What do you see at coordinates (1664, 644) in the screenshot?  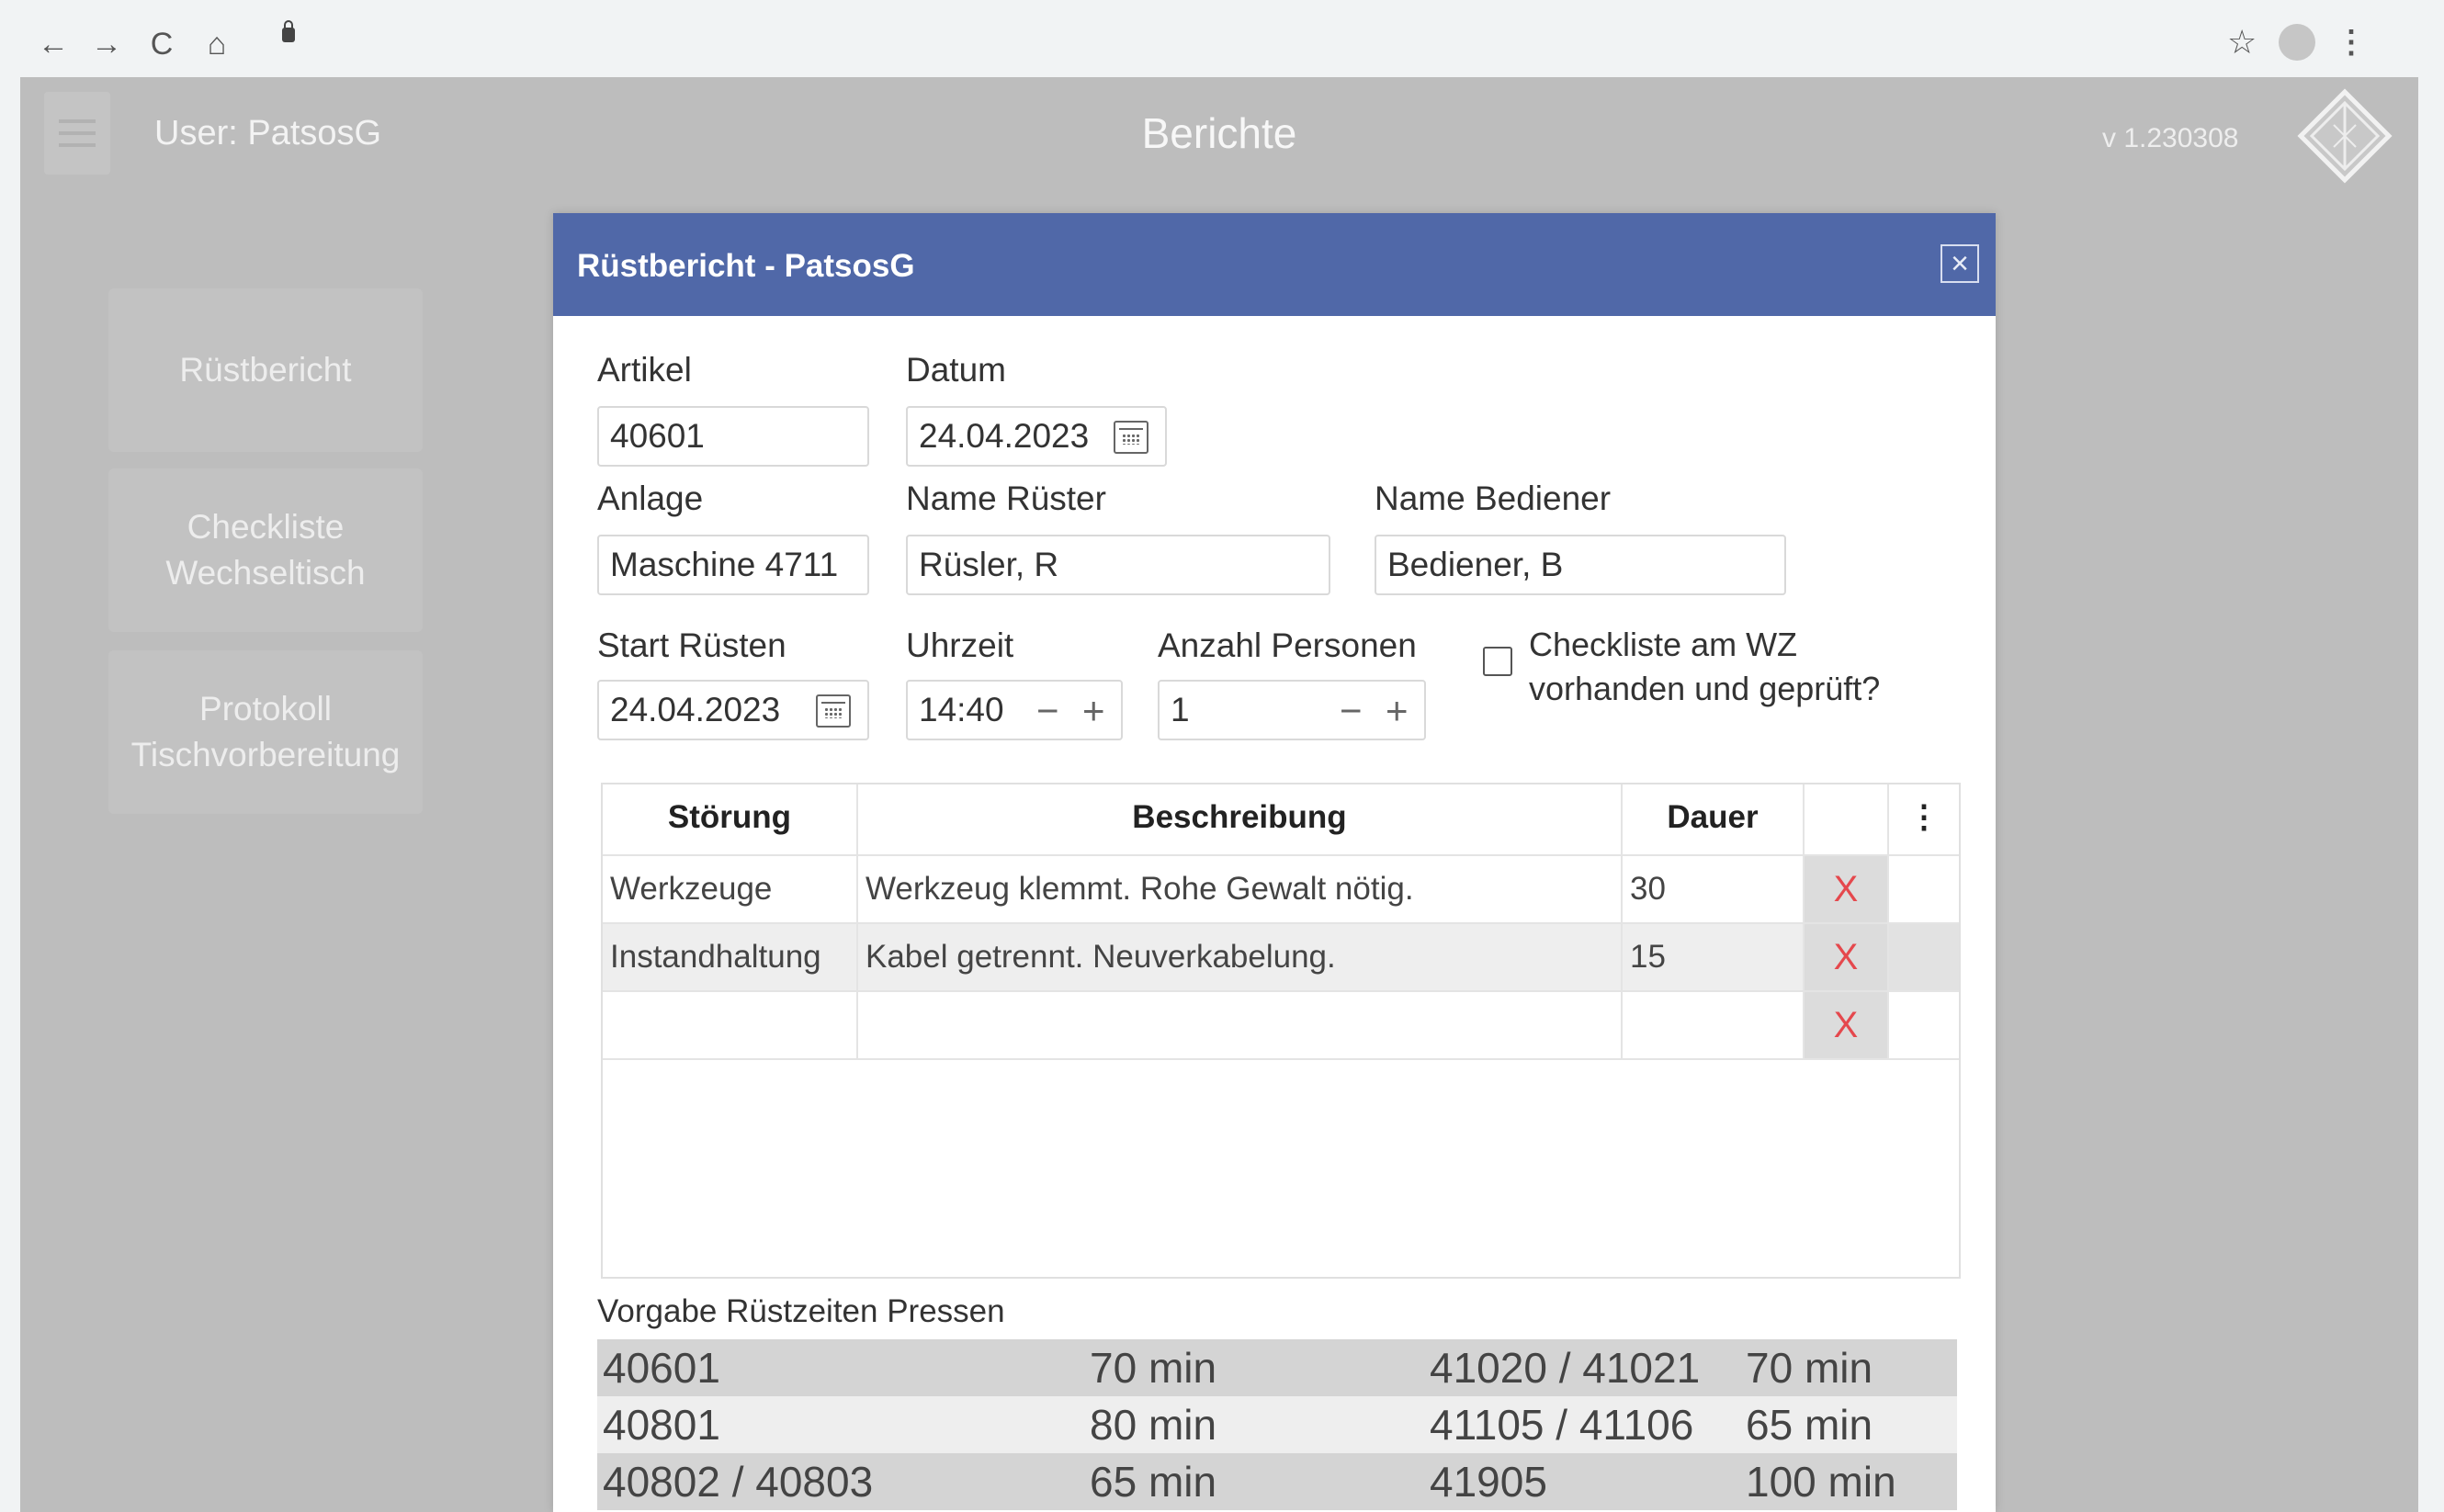 I see `checkliste-label-line1: Checkliste am WZ` at bounding box center [1664, 644].